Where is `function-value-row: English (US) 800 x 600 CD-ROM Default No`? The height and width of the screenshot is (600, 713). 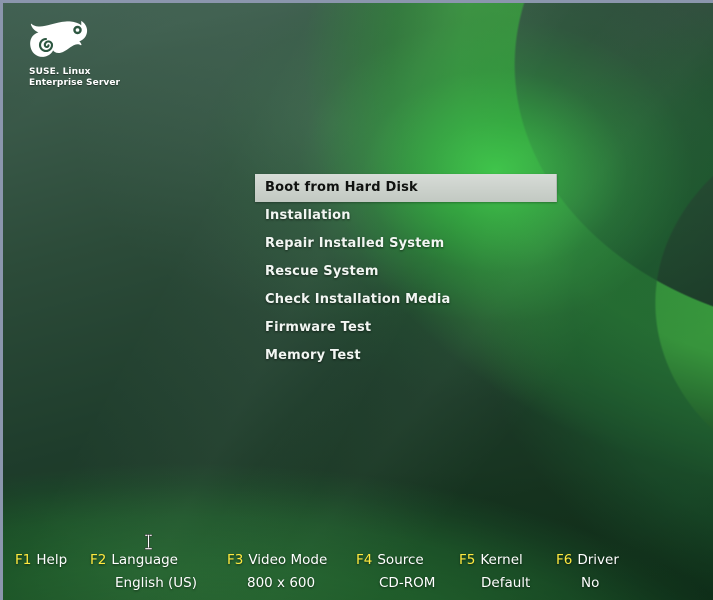
function-value-row: English (US) 800 x 600 CD-ROM Default No is located at coordinates (358, 584).